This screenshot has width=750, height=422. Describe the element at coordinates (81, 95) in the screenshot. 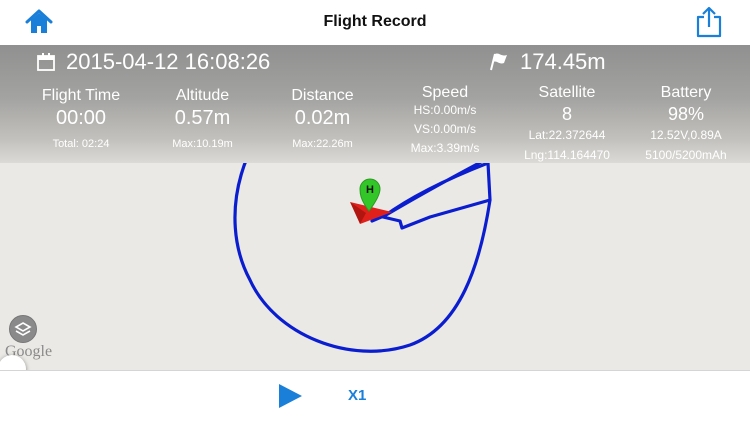

I see `stat-label: Flight Time` at that location.